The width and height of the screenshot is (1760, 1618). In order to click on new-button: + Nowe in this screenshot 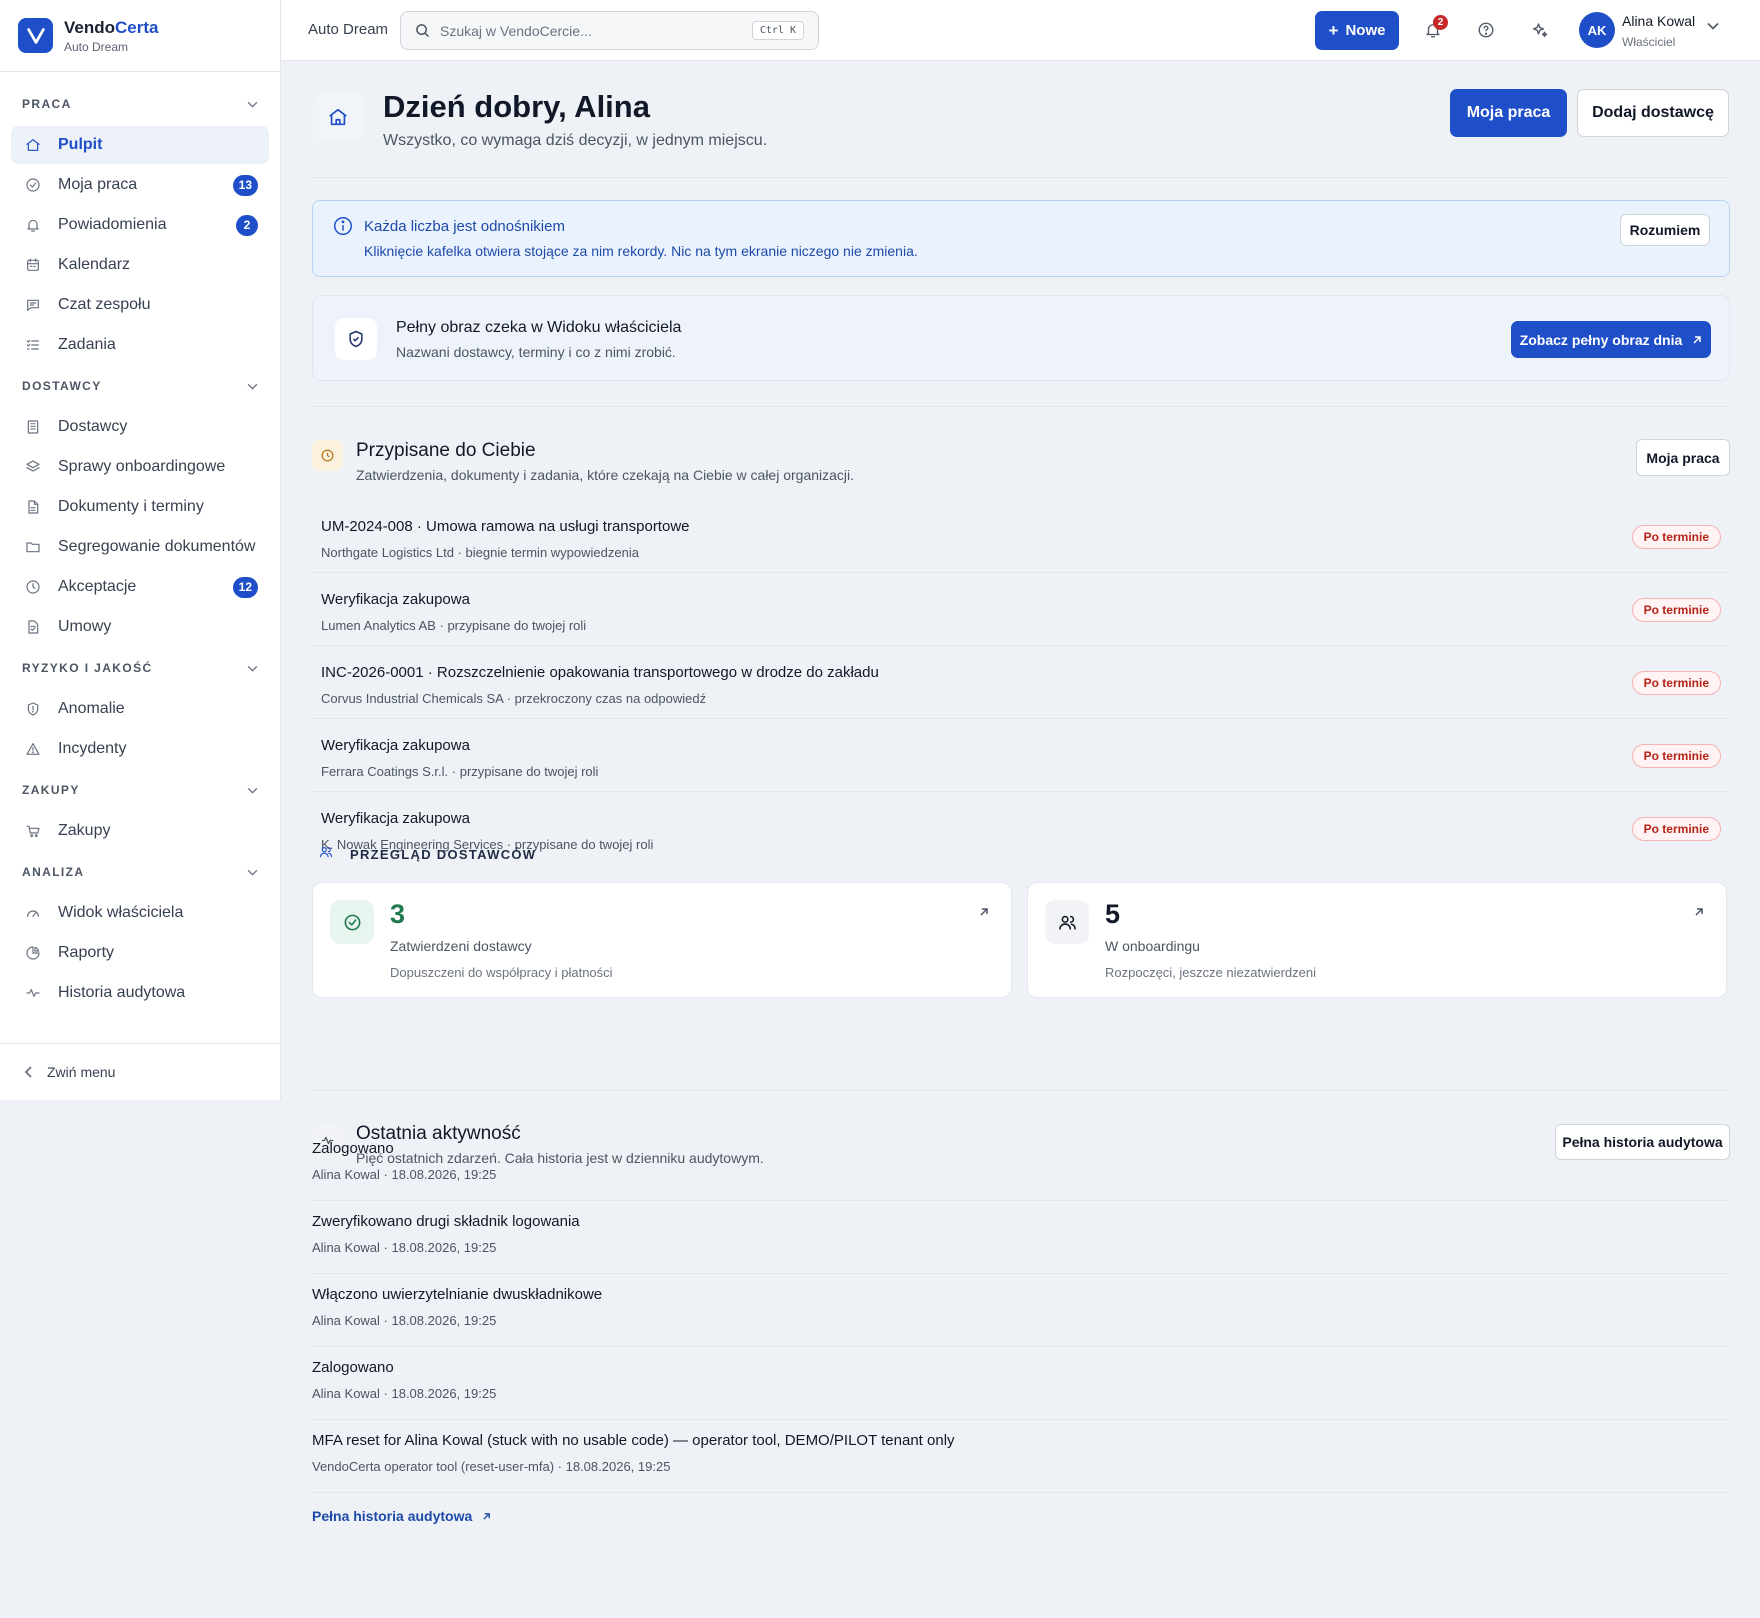, I will do `click(1357, 30)`.